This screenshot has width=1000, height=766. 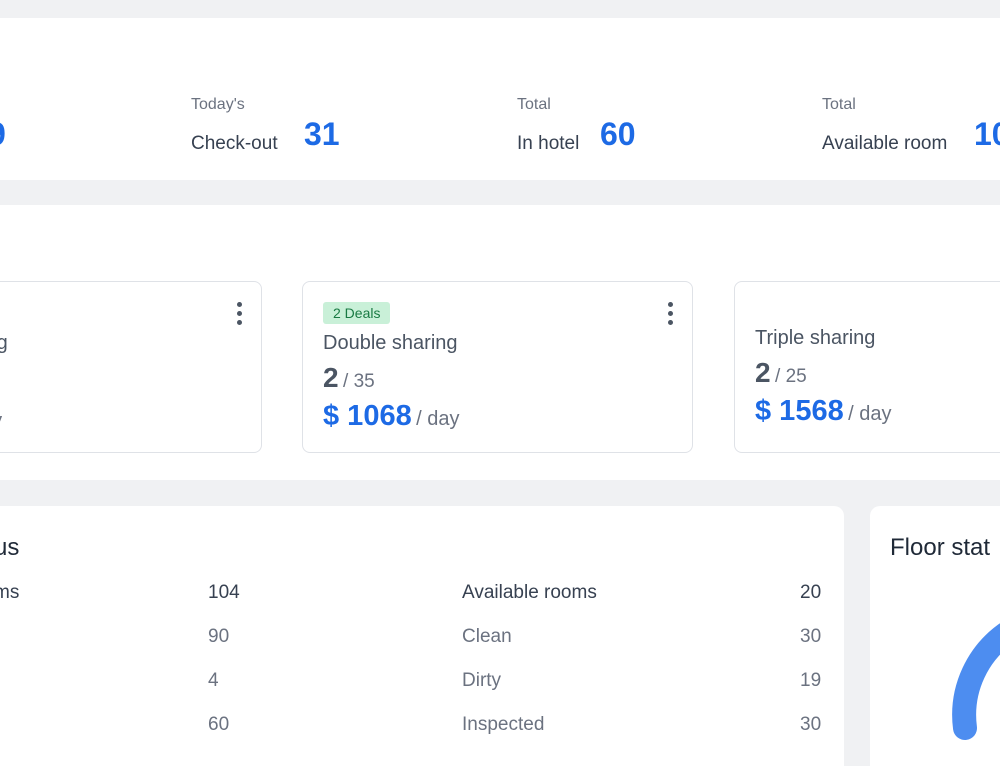 I want to click on room-count: 2 / 35, so click(x=349, y=378).